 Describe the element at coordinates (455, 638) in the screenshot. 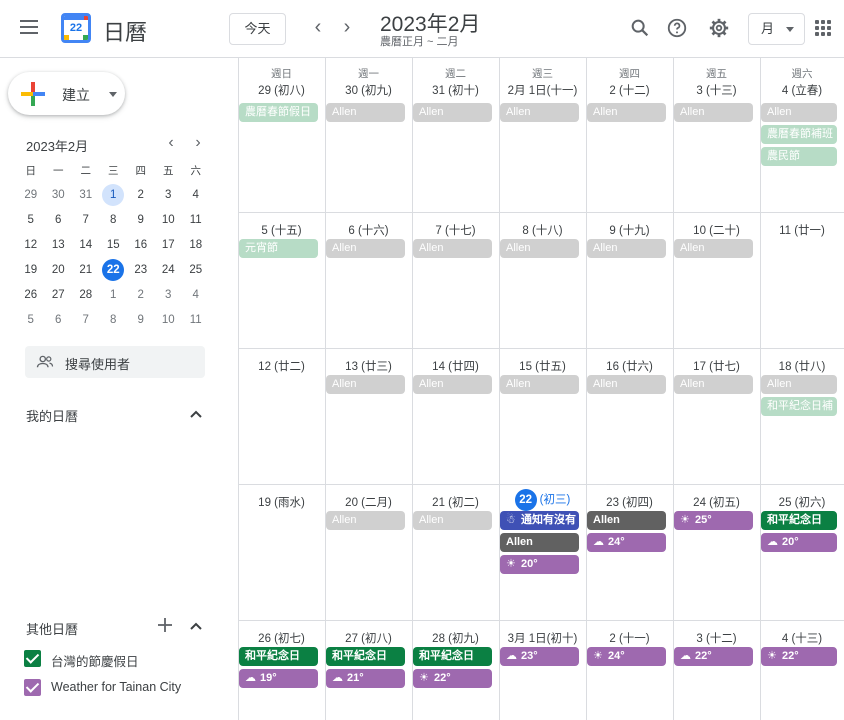

I see `day-number: 28 (初九)` at that location.